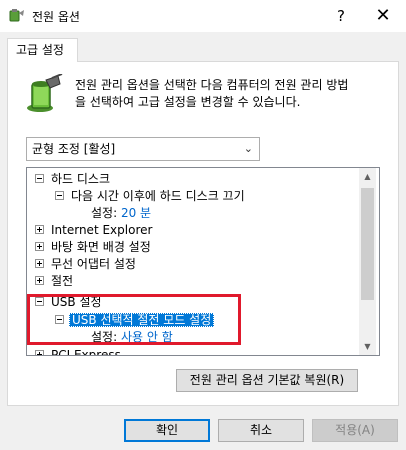 The height and width of the screenshot is (450, 406). I want to click on tree-item-usb-selective-suspend: USB 선택적 절전 모드 설정, so click(134, 320).